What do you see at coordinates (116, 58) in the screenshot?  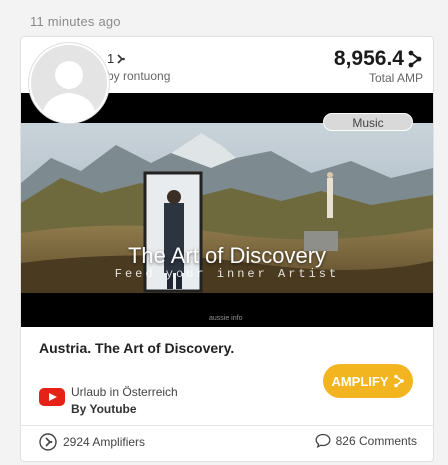 I see `amp-count: 1` at bounding box center [116, 58].